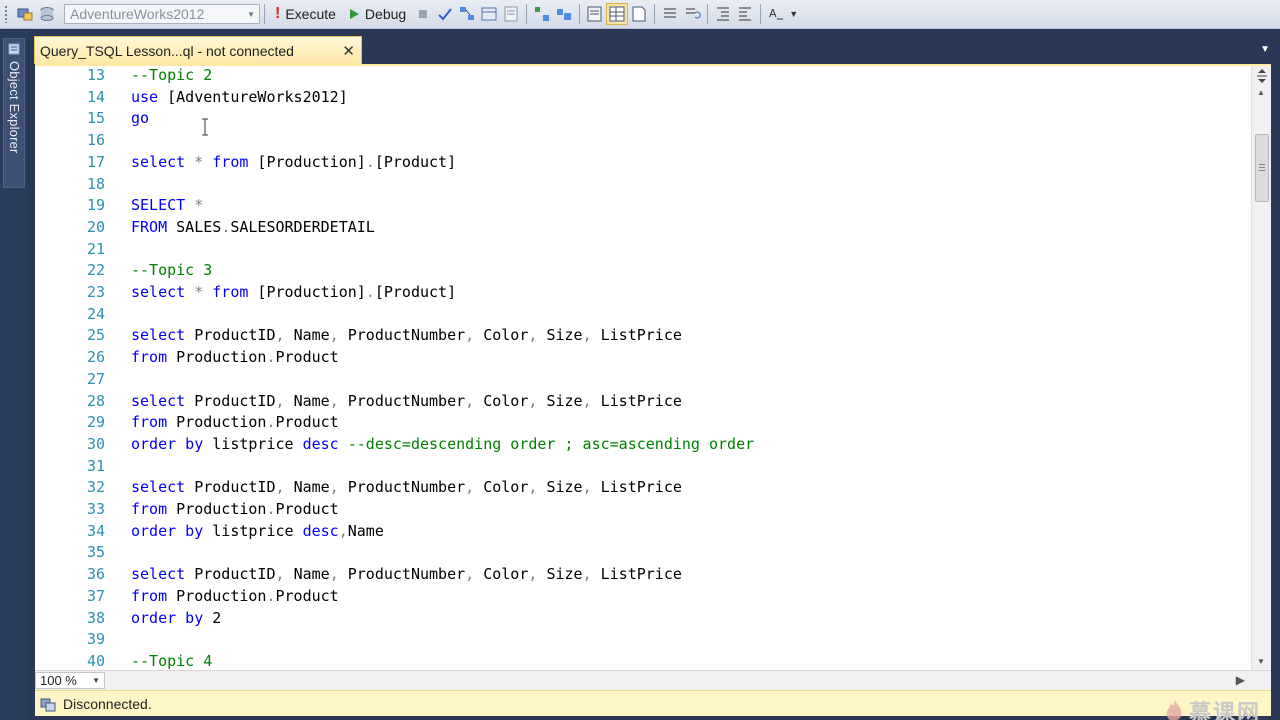  Describe the element at coordinates (467, 14) in the screenshot. I see `estimated-plan-icon` at that location.